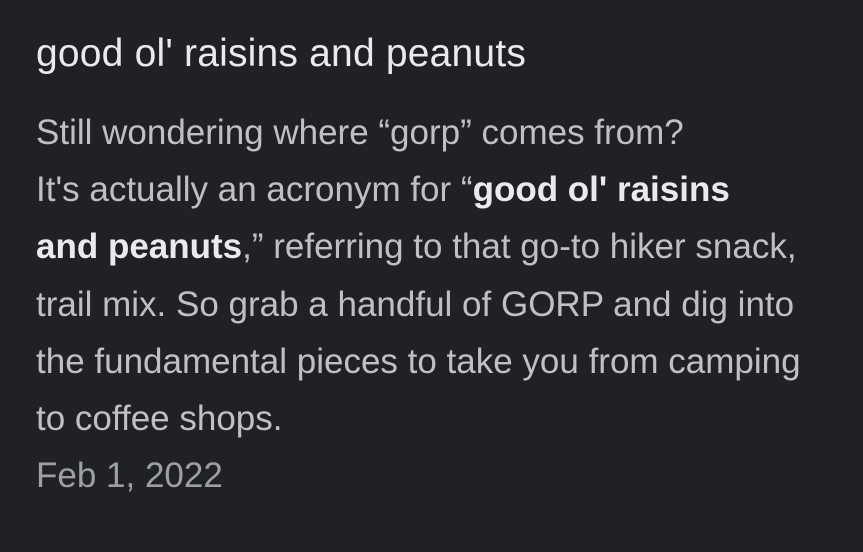  What do you see at coordinates (601, 190) in the screenshot?
I see `snippet-highlight-1: good ol' raisins` at bounding box center [601, 190].